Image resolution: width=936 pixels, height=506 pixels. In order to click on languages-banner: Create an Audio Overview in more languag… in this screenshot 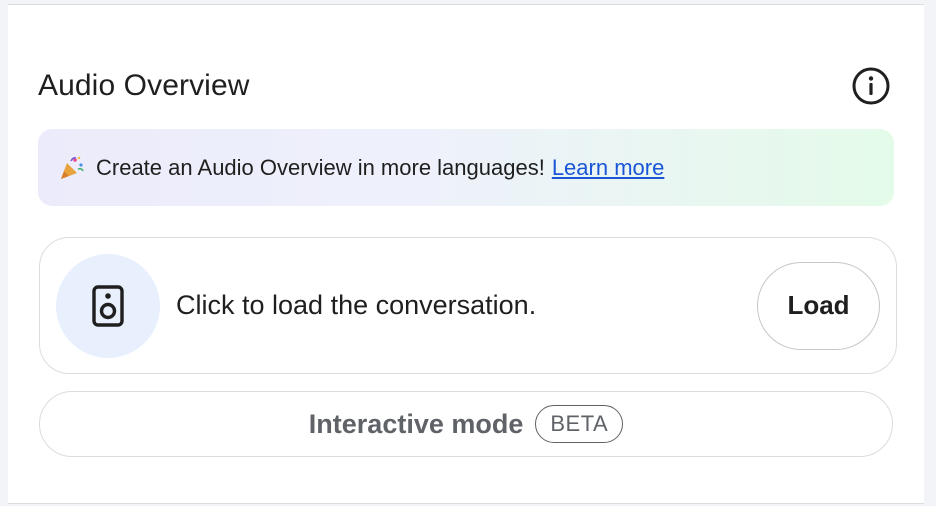, I will do `click(466, 167)`.